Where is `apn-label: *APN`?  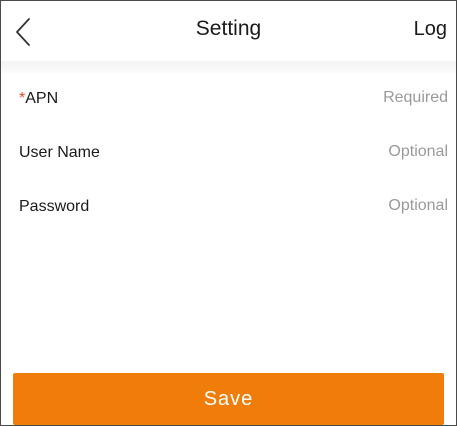 apn-label: *APN is located at coordinates (38, 99).